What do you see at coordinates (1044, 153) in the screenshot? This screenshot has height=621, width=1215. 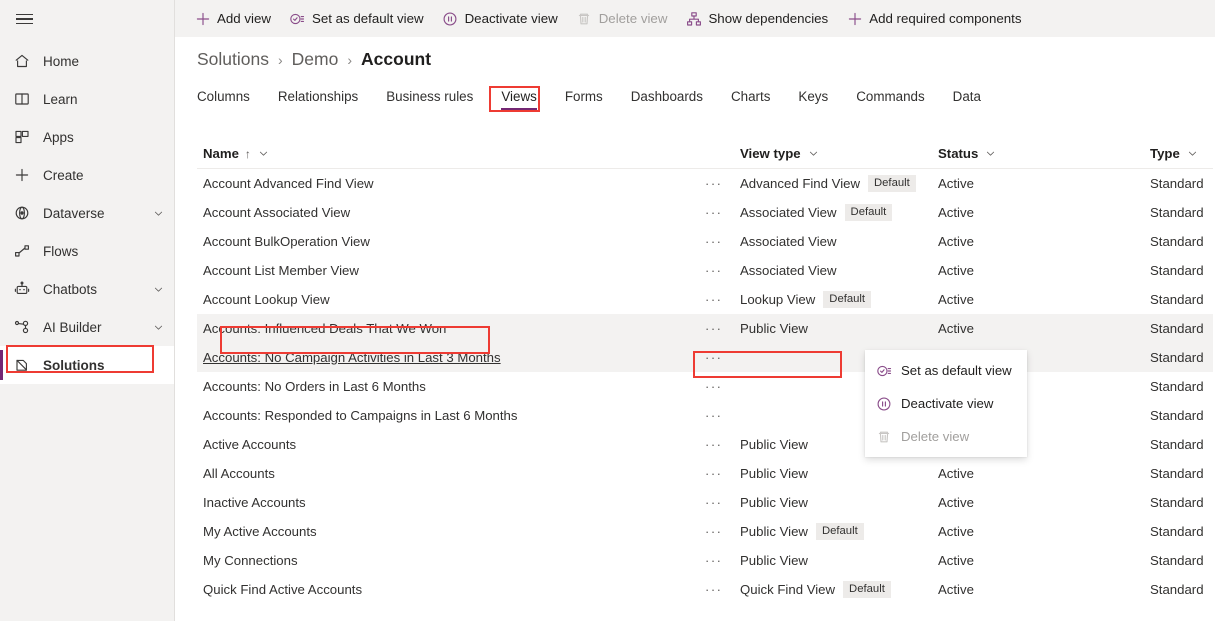 I see `column-header-status: Status` at bounding box center [1044, 153].